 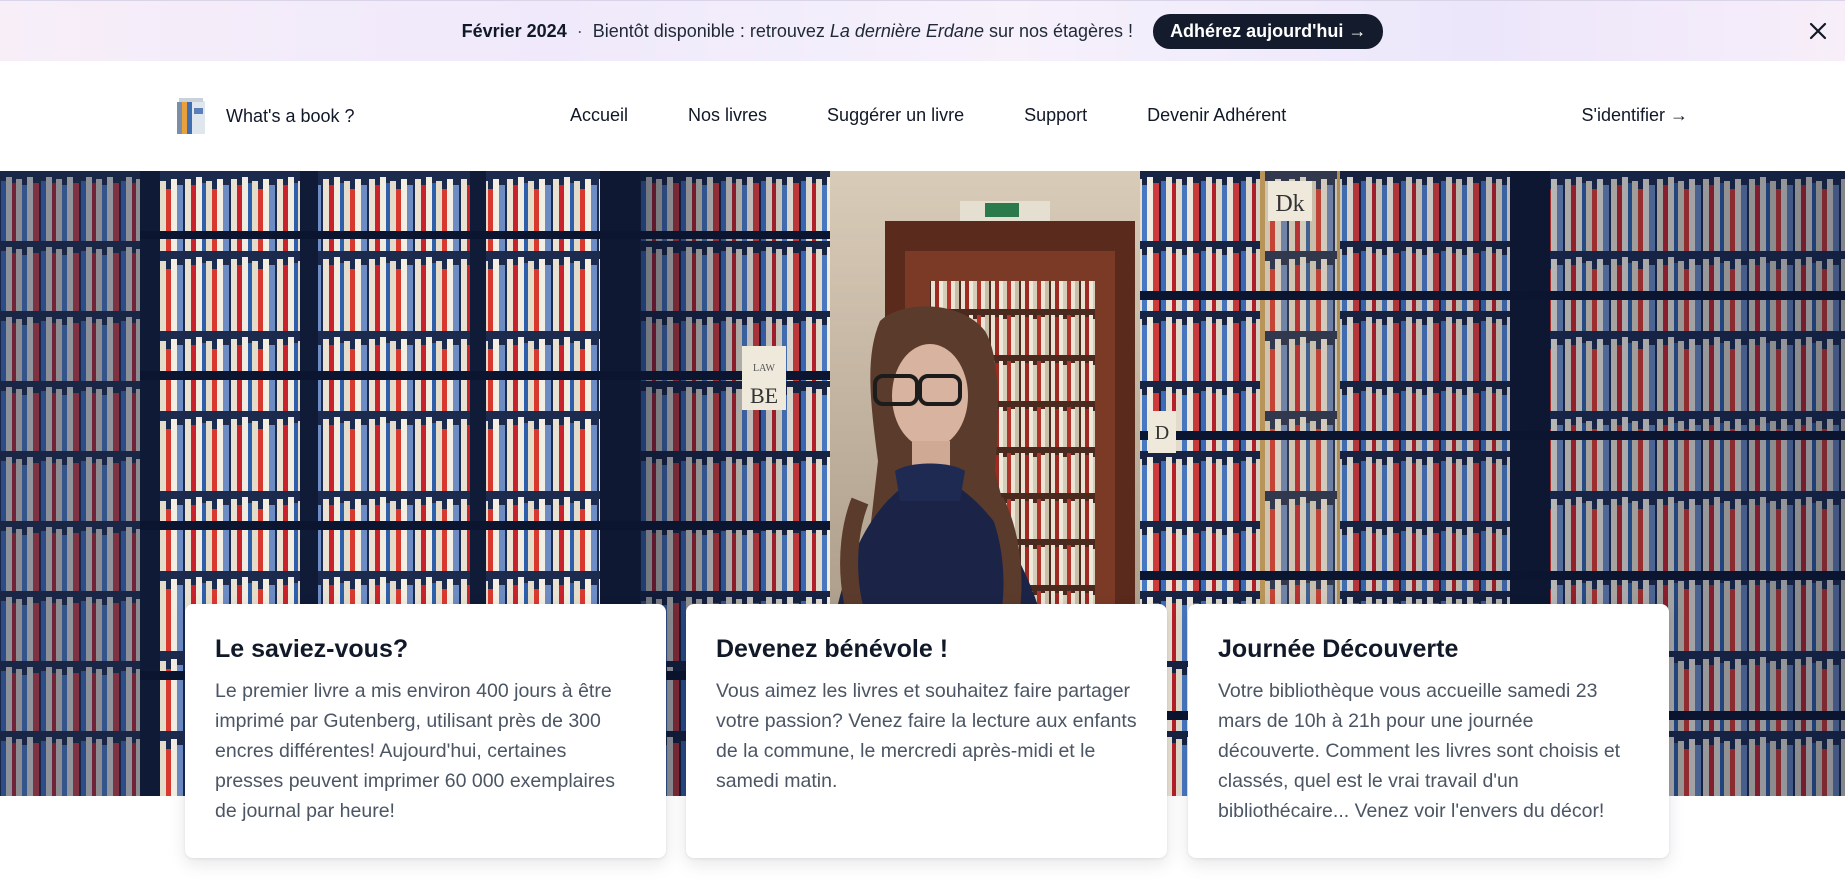 What do you see at coordinates (711, 30) in the screenshot?
I see `banner-text-before: Bientôt disponible : retrouvez` at bounding box center [711, 30].